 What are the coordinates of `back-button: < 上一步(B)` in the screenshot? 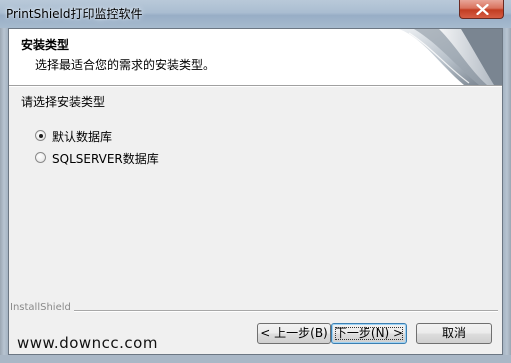 It's located at (294, 333).